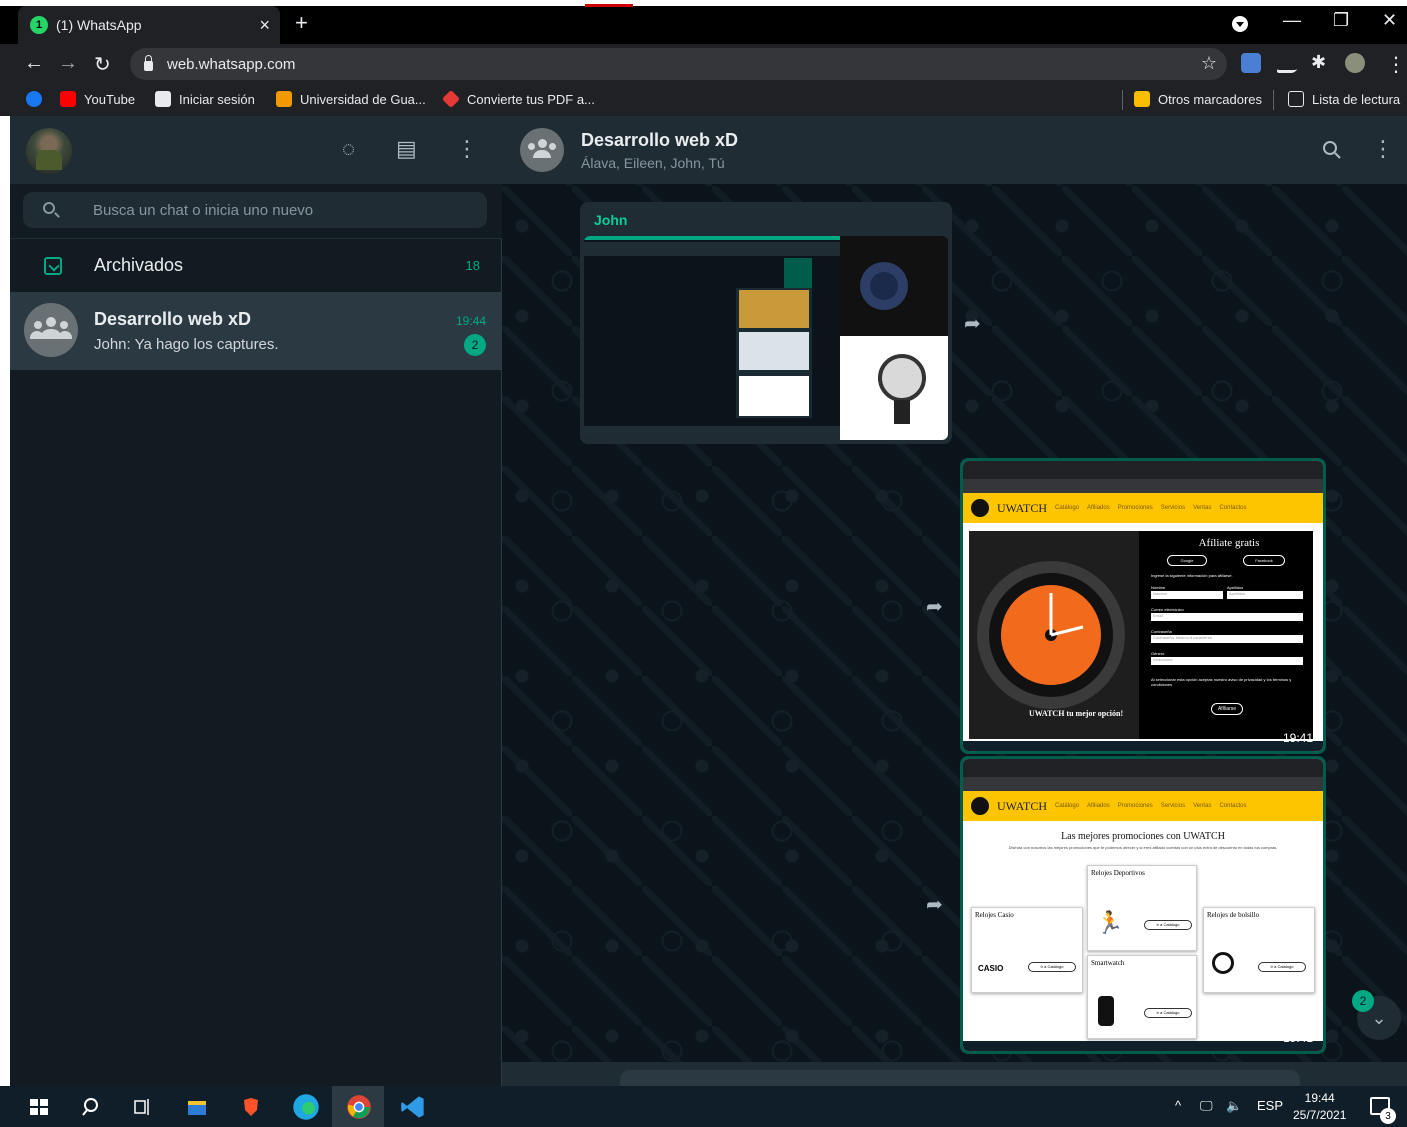 This screenshot has width=1407, height=1127. Describe the element at coordinates (256, 150) in the screenshot. I see `sidebar-header: ◌ ▤ ⋮` at that location.